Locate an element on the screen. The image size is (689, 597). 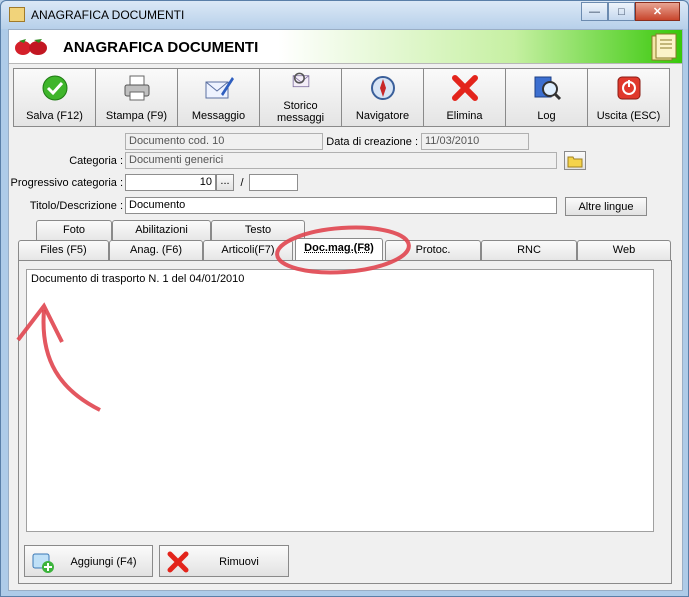
tab-protoc: Protoc. is located at coordinates (433, 250).